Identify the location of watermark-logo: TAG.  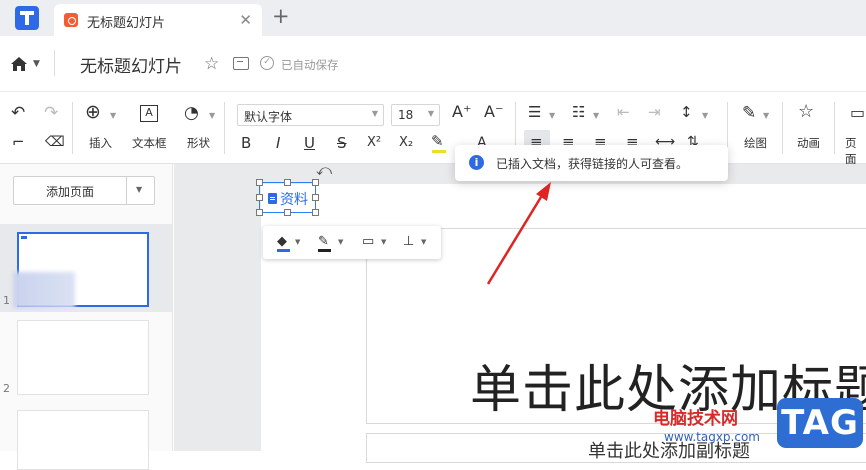
(820, 423).